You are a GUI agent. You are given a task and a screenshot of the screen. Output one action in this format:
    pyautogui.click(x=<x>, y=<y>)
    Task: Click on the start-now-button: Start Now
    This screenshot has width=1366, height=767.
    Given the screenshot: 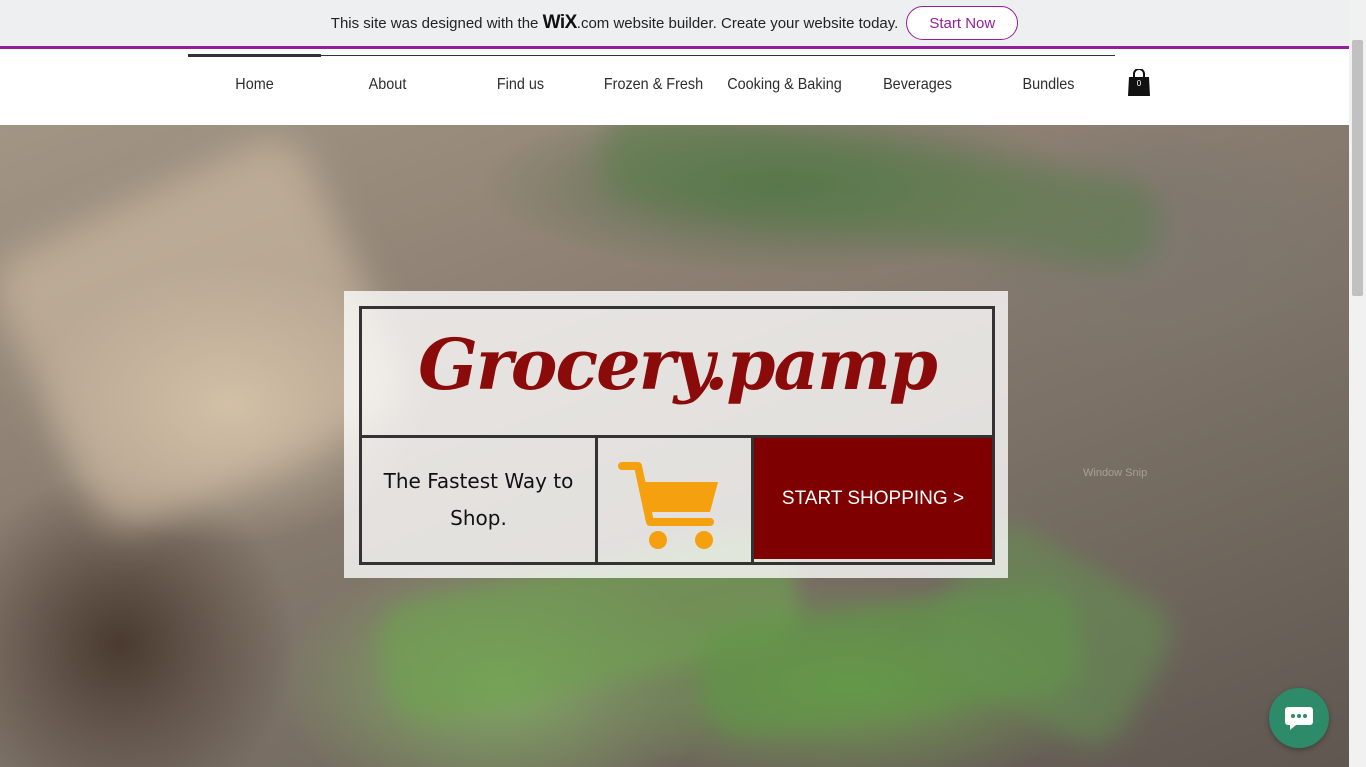 What is the action you would take?
    pyautogui.click(x=962, y=23)
    